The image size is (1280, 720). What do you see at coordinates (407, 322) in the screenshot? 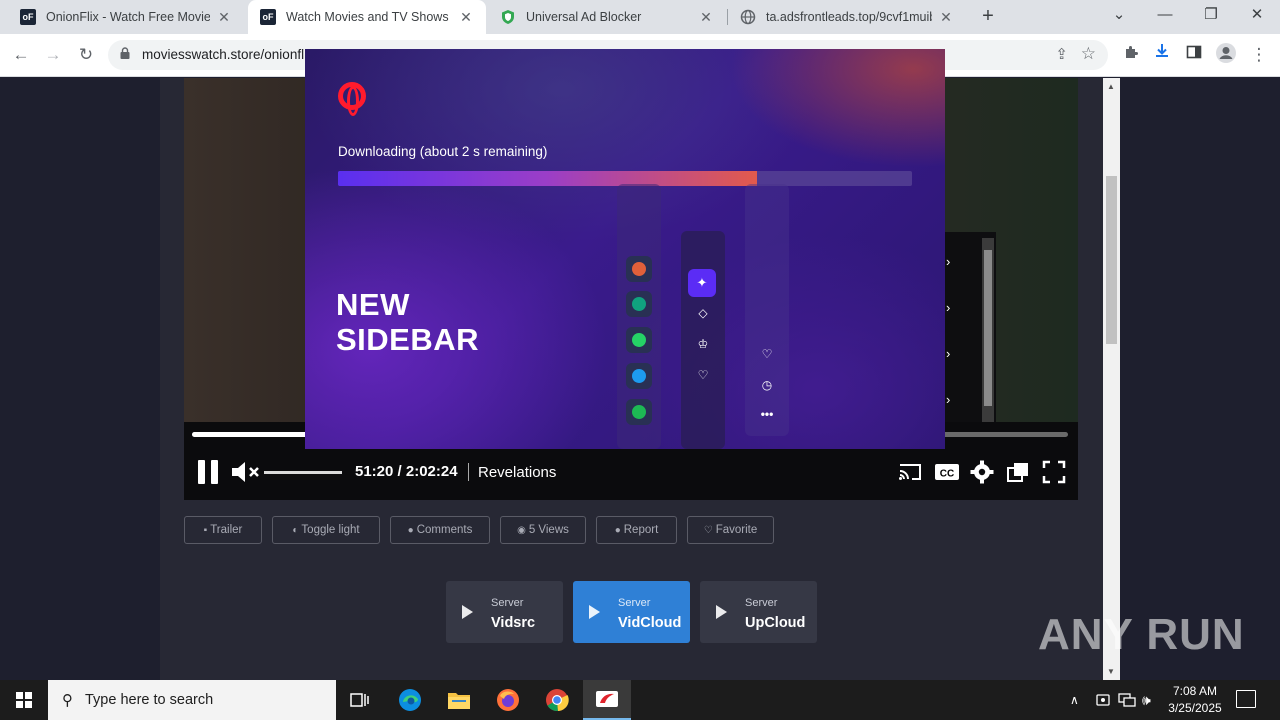
I see `promo-headline: NEW SIDEBAR` at bounding box center [407, 322].